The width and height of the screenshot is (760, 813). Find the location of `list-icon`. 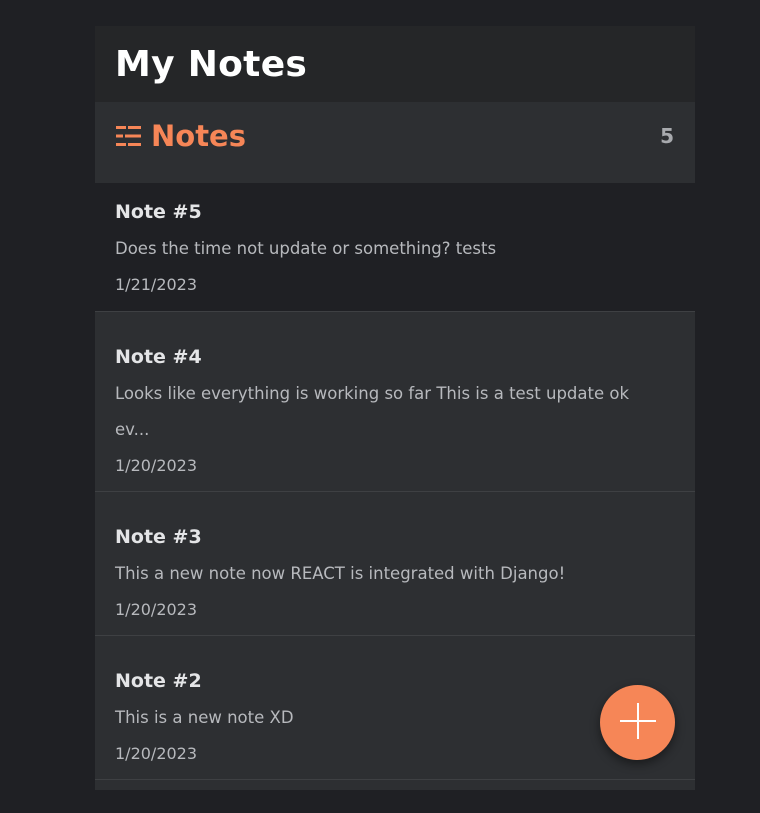

list-icon is located at coordinates (128, 136).